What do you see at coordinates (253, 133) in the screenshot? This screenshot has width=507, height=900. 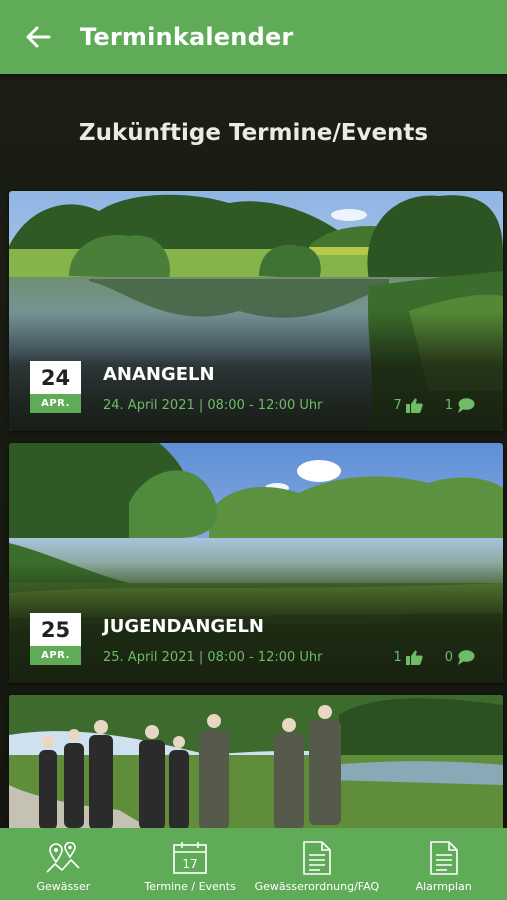 I see `section-title: Zukünftige Termine/Events` at bounding box center [253, 133].